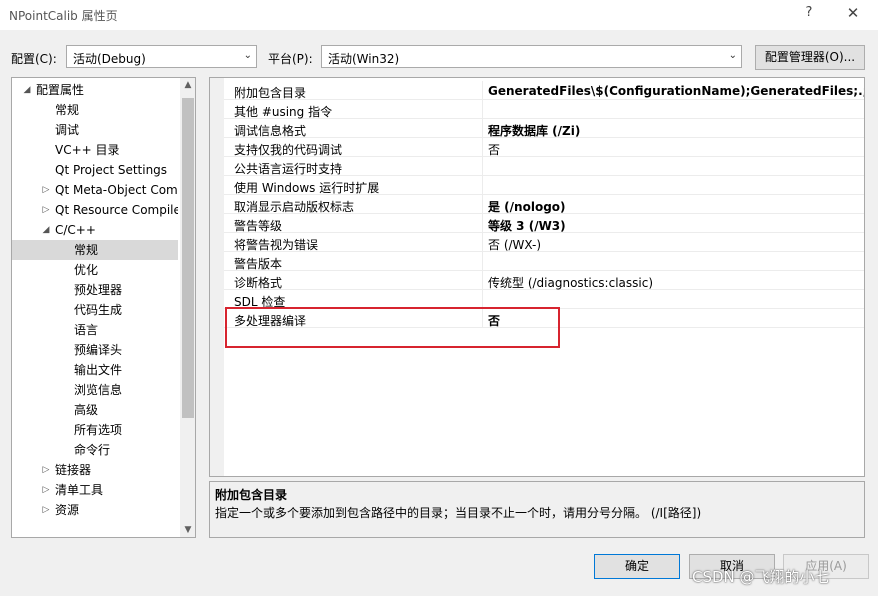 Image resolution: width=878 pixels, height=596 pixels. What do you see at coordinates (544, 261) in the screenshot?
I see `property-row: 警告版本` at bounding box center [544, 261].